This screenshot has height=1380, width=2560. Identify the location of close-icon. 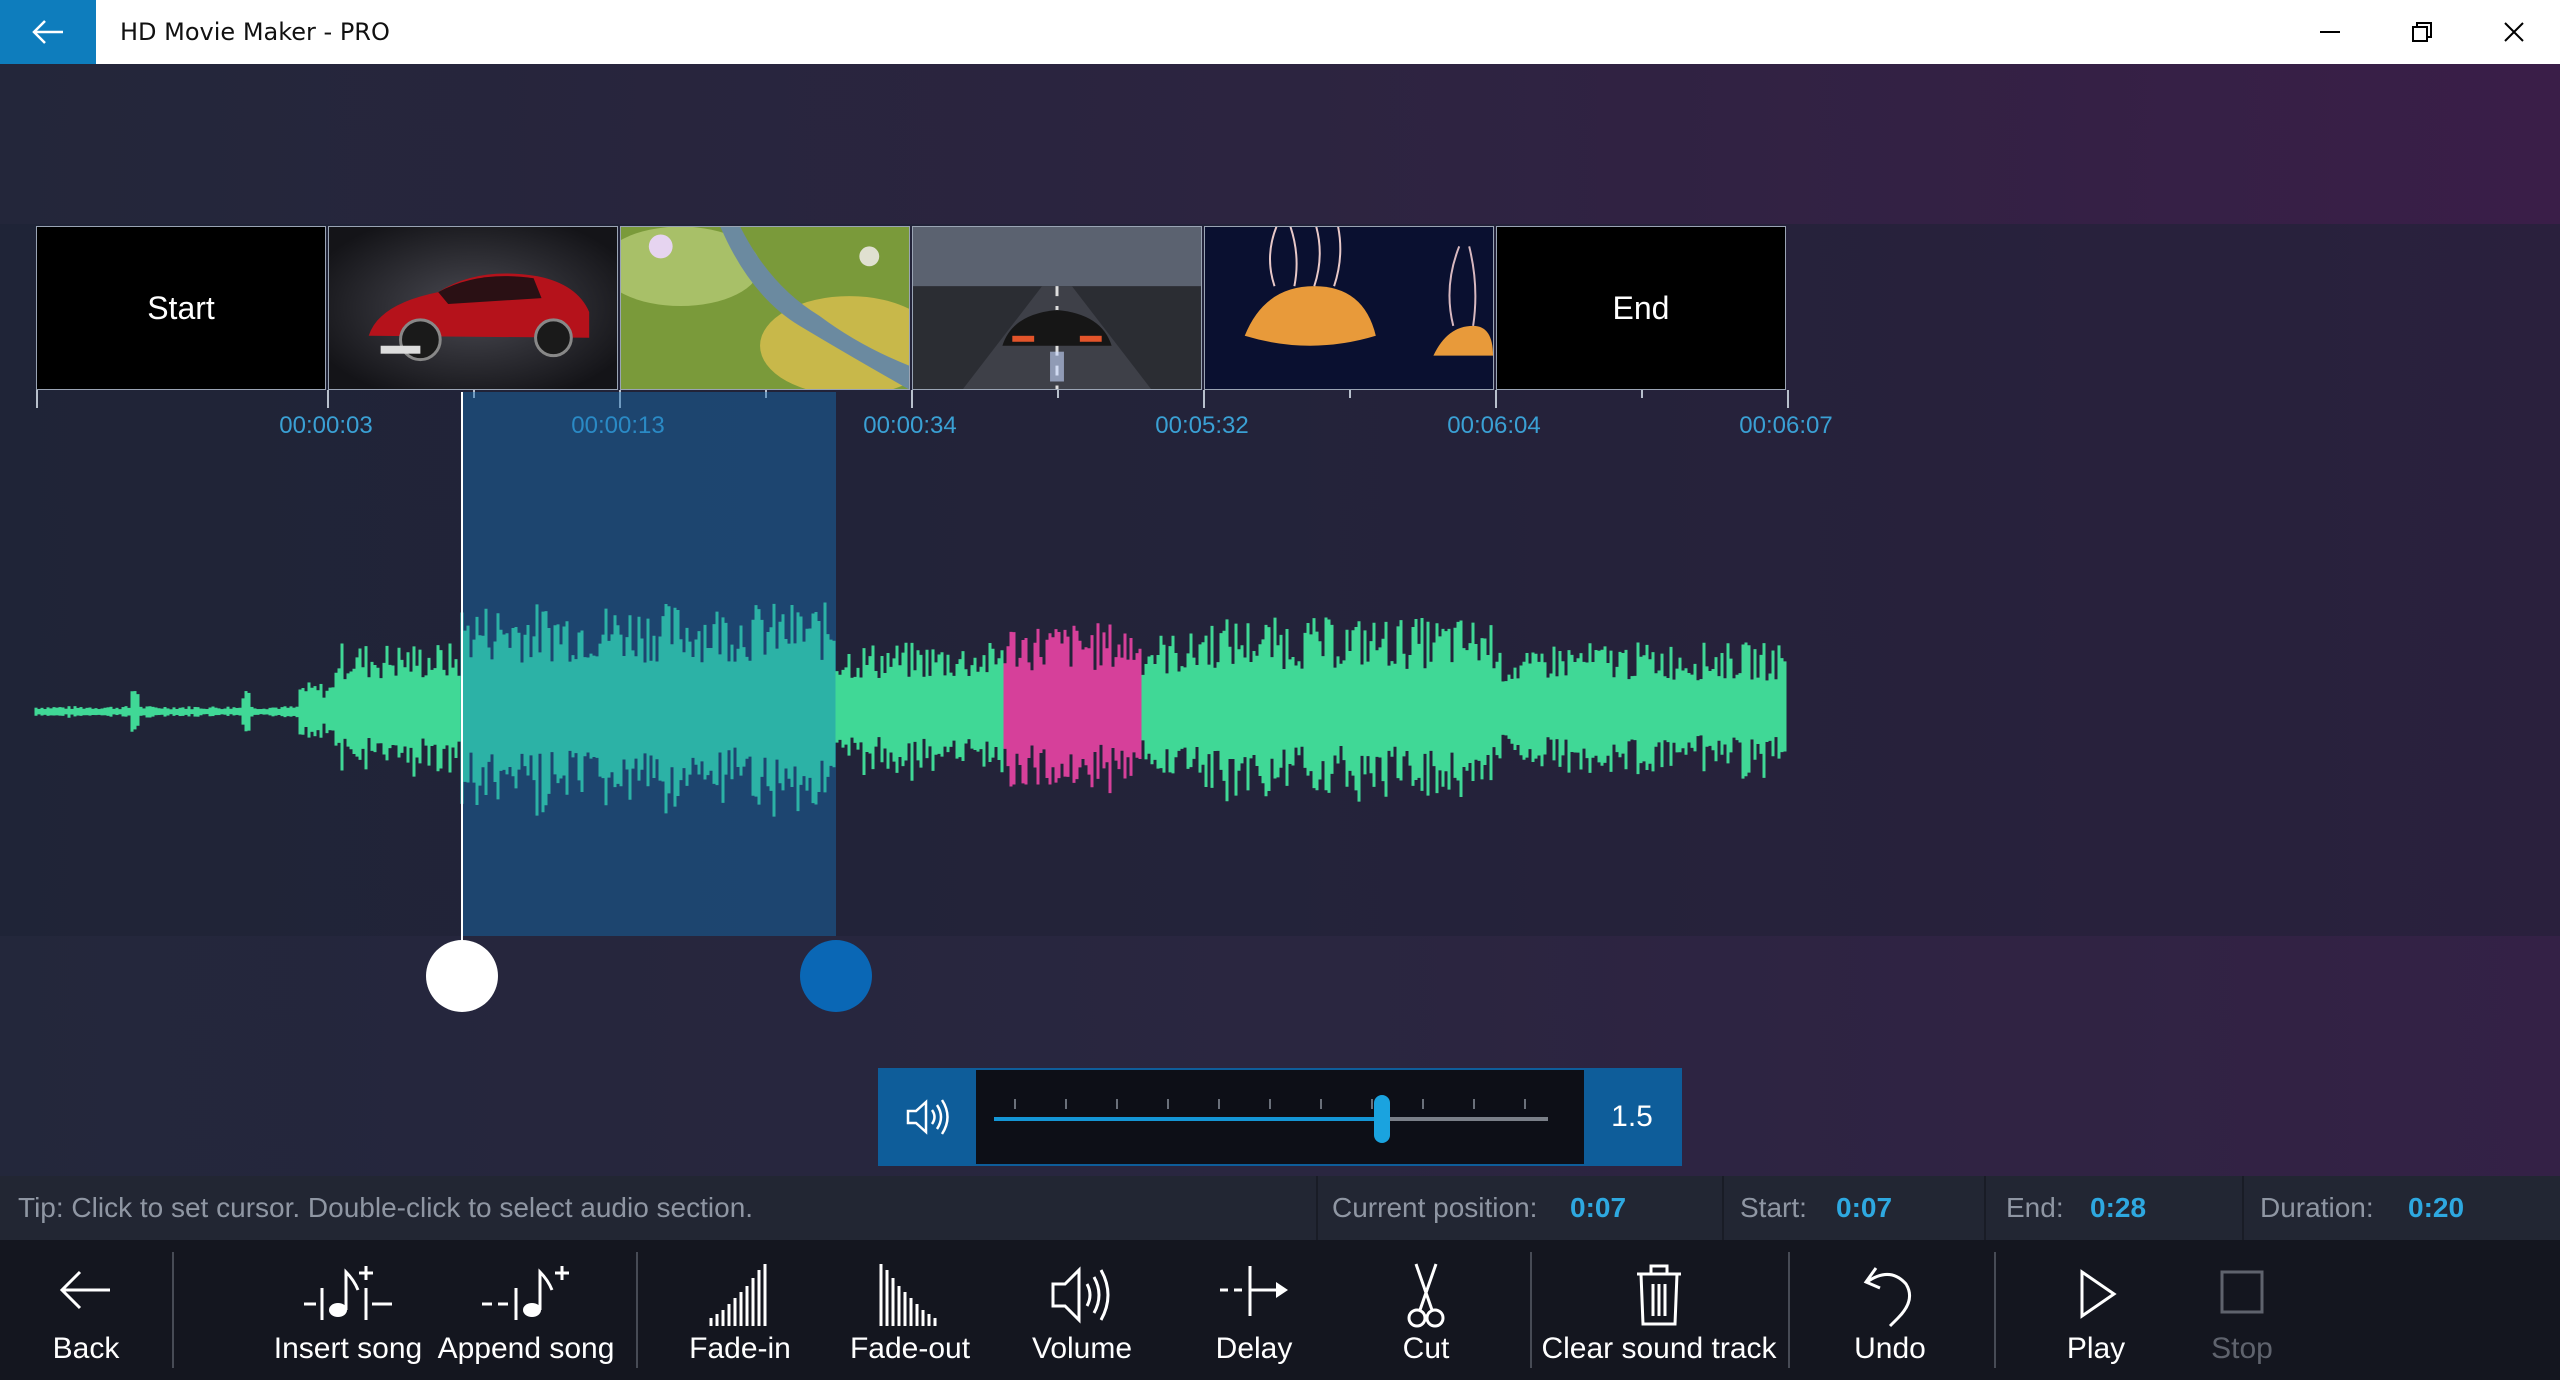
(2514, 32).